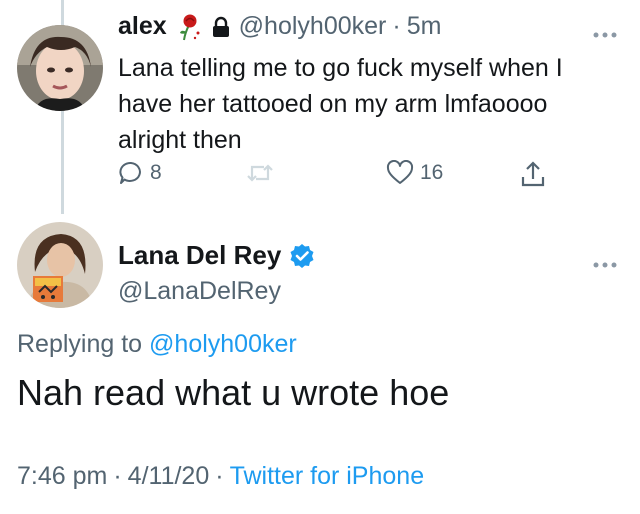 The height and width of the screenshot is (514, 640). What do you see at coordinates (327, 476) in the screenshot?
I see `tweet-source: Twitter for iPhone` at bounding box center [327, 476].